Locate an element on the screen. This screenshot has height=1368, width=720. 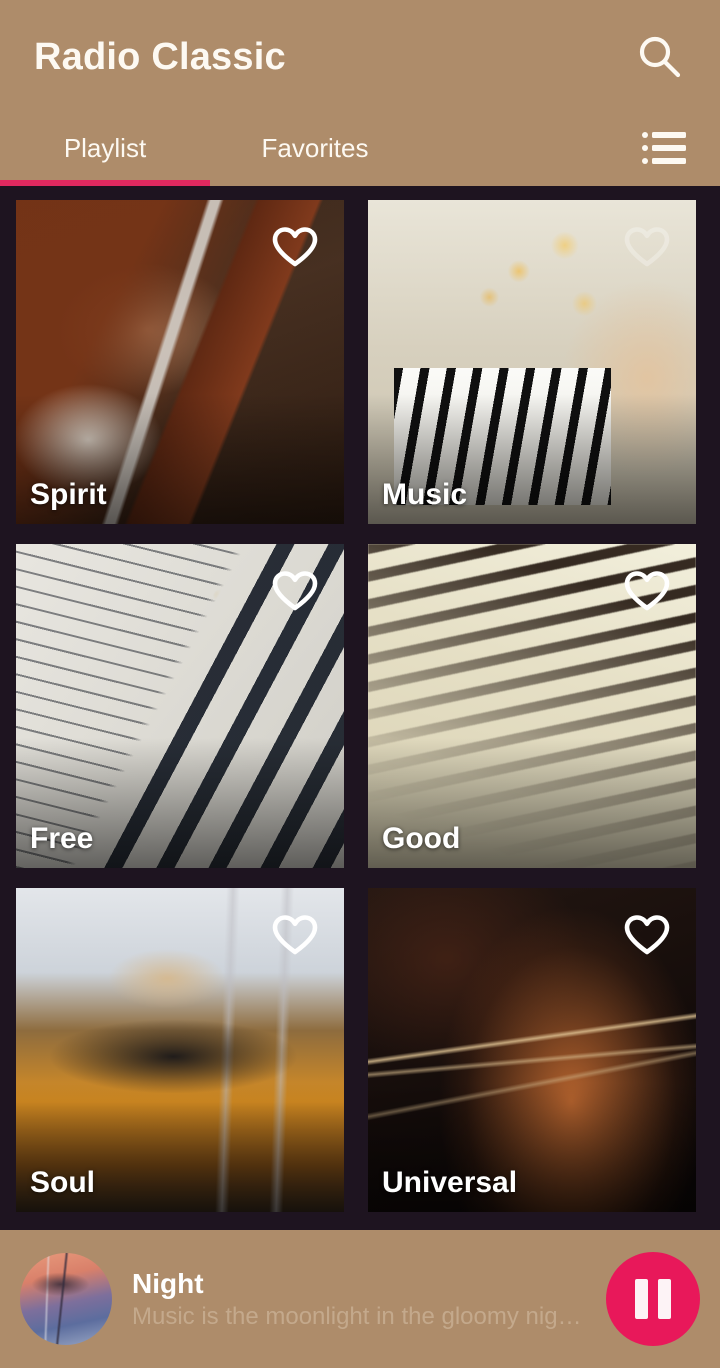
station-title: Free is located at coordinates (62, 838).